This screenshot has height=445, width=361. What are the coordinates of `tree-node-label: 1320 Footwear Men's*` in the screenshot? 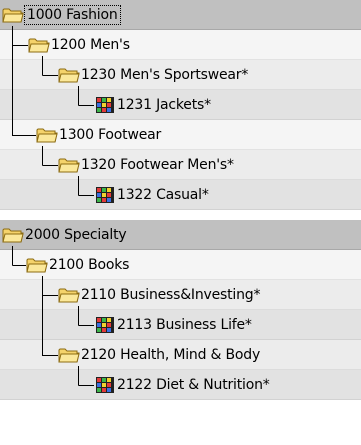 It's located at (157, 165).